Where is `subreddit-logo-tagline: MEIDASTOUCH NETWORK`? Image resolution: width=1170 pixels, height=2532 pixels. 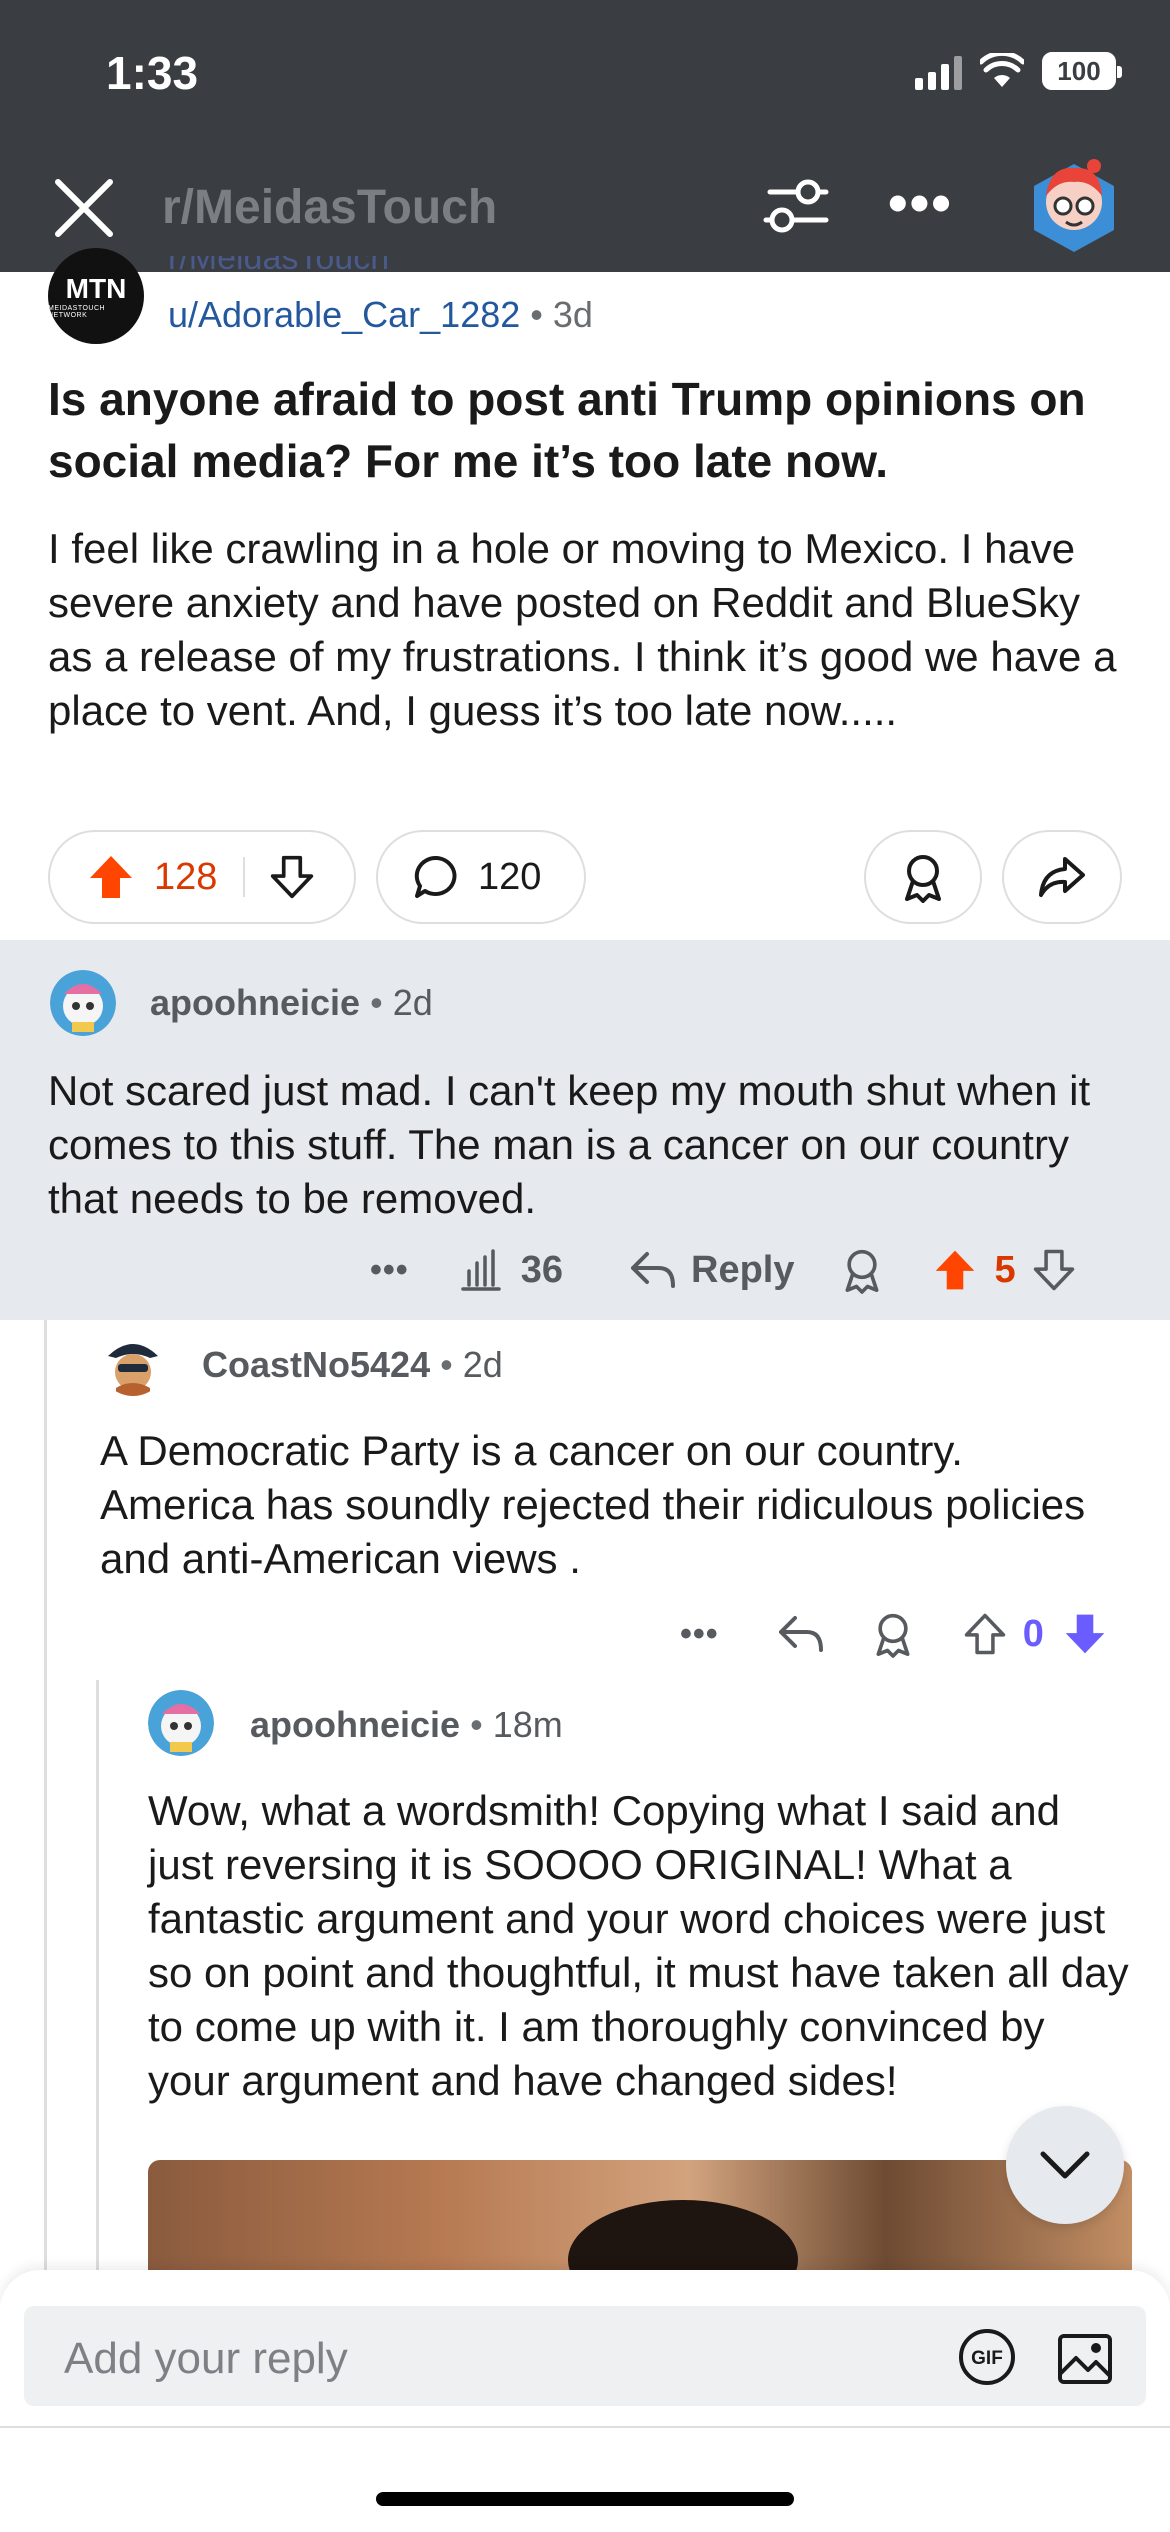
subreddit-logo-tagline: MEIDASTOUCH NETWORK is located at coordinates (77, 312).